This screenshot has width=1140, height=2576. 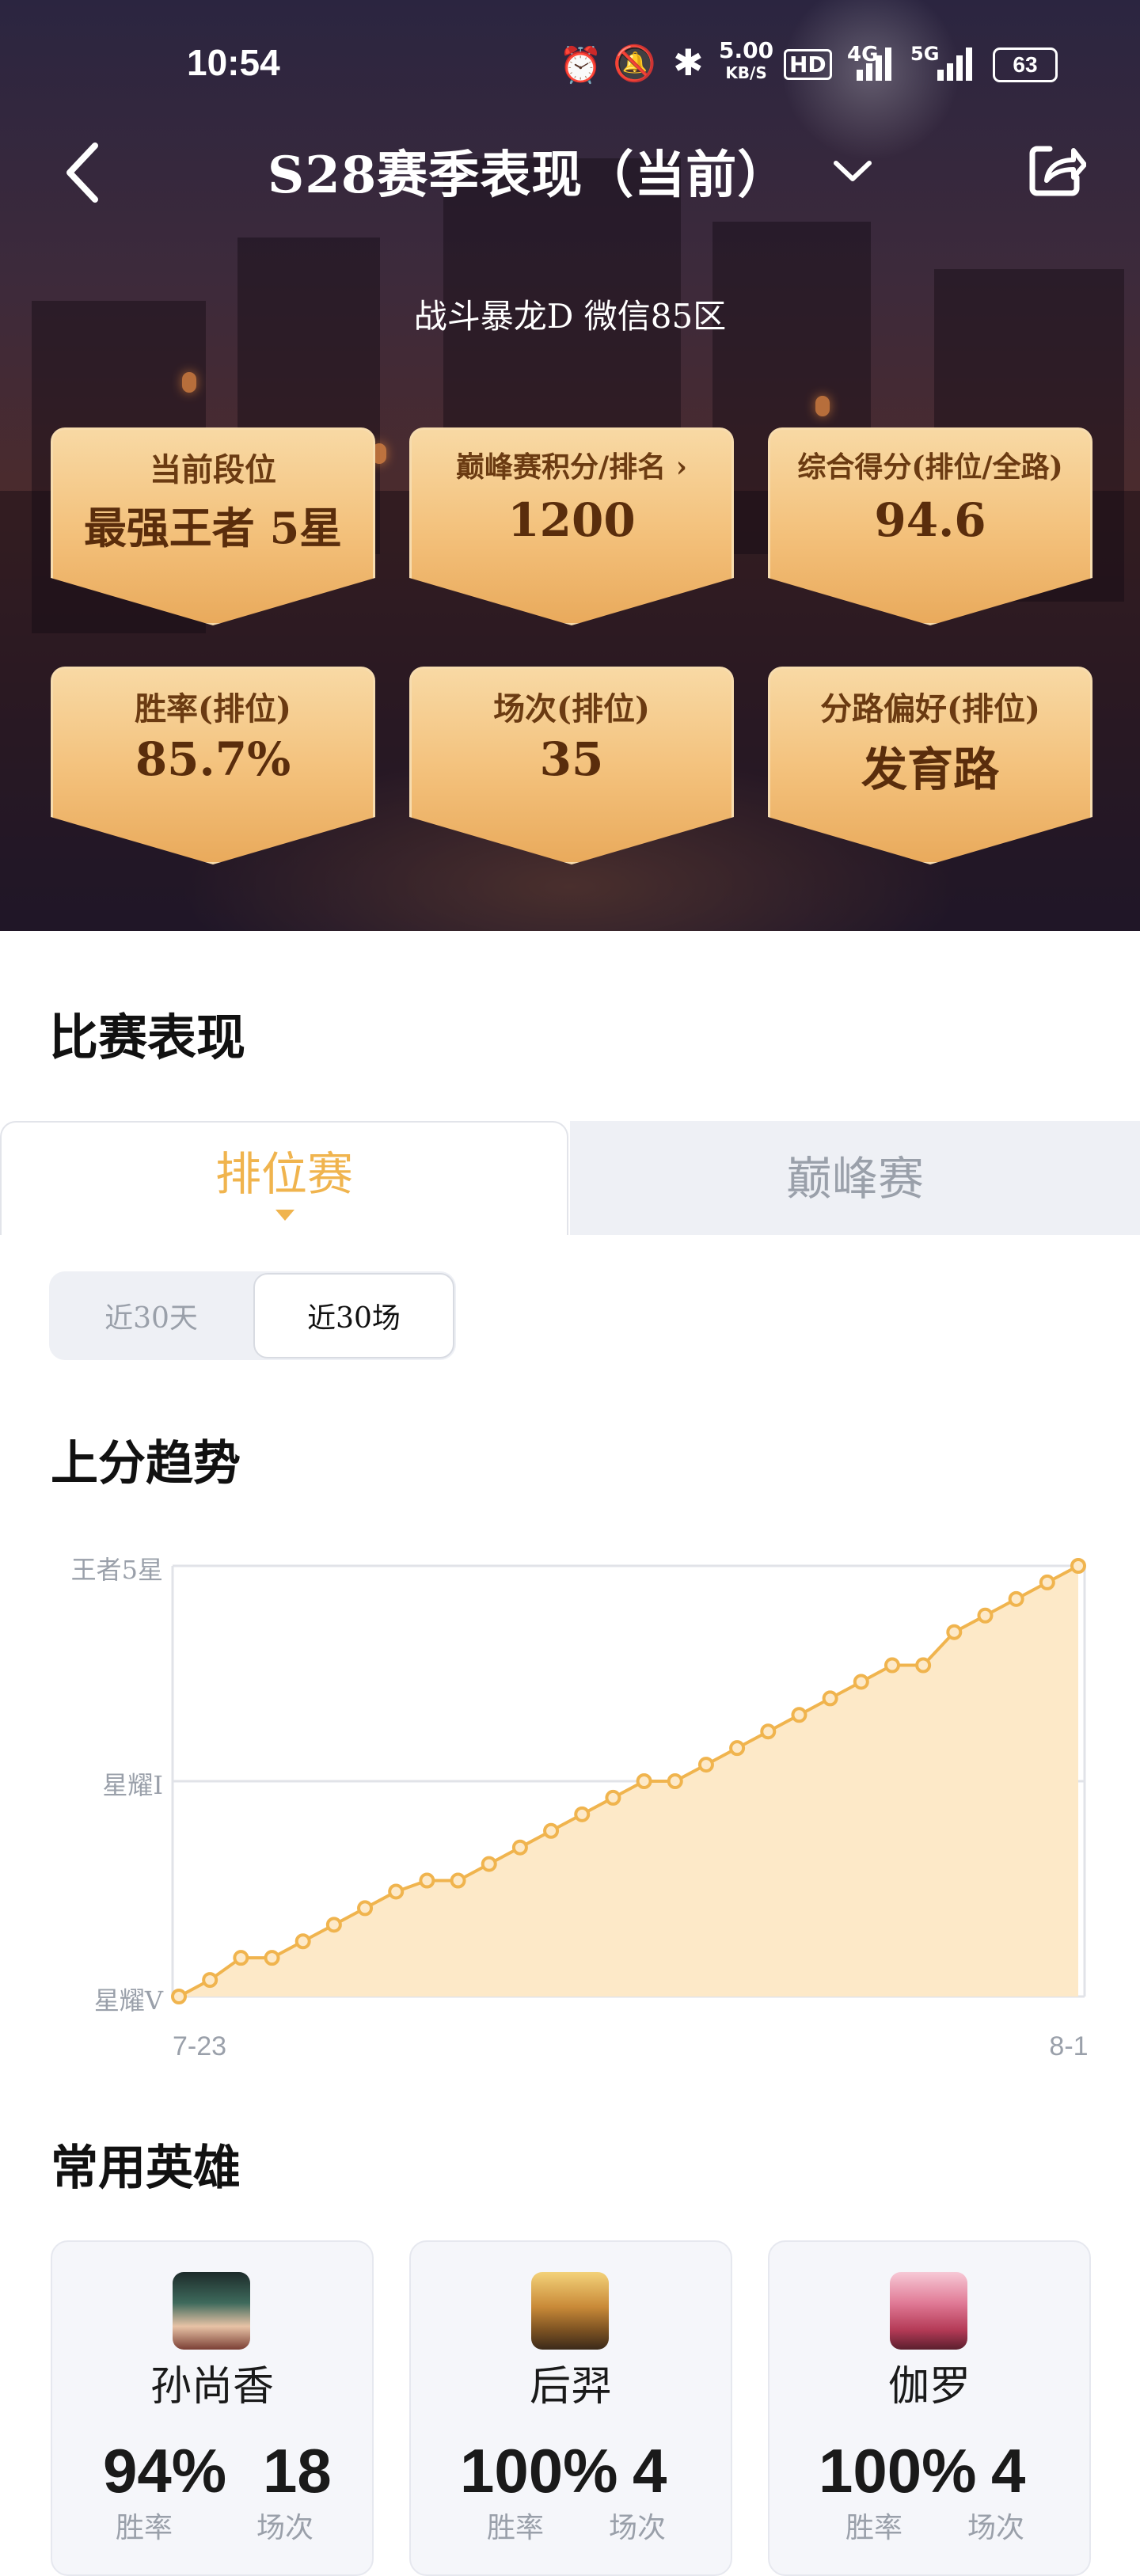 I want to click on stat-card-value: 发育路, so click(x=930, y=769).